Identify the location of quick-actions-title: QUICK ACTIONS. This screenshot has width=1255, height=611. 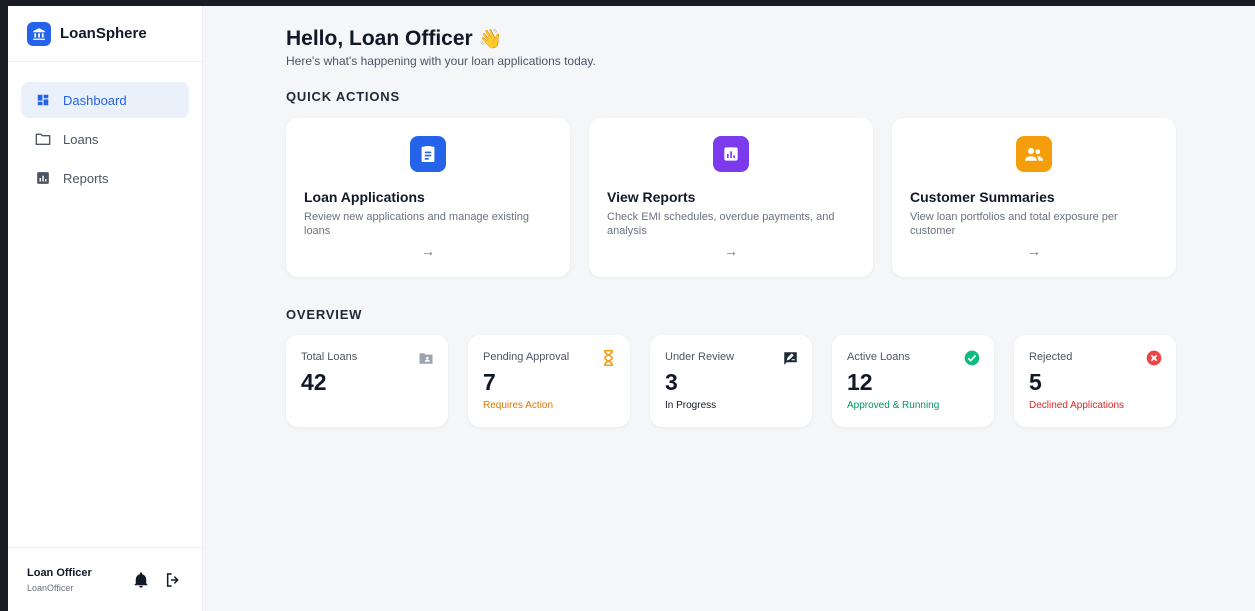
(343, 96).